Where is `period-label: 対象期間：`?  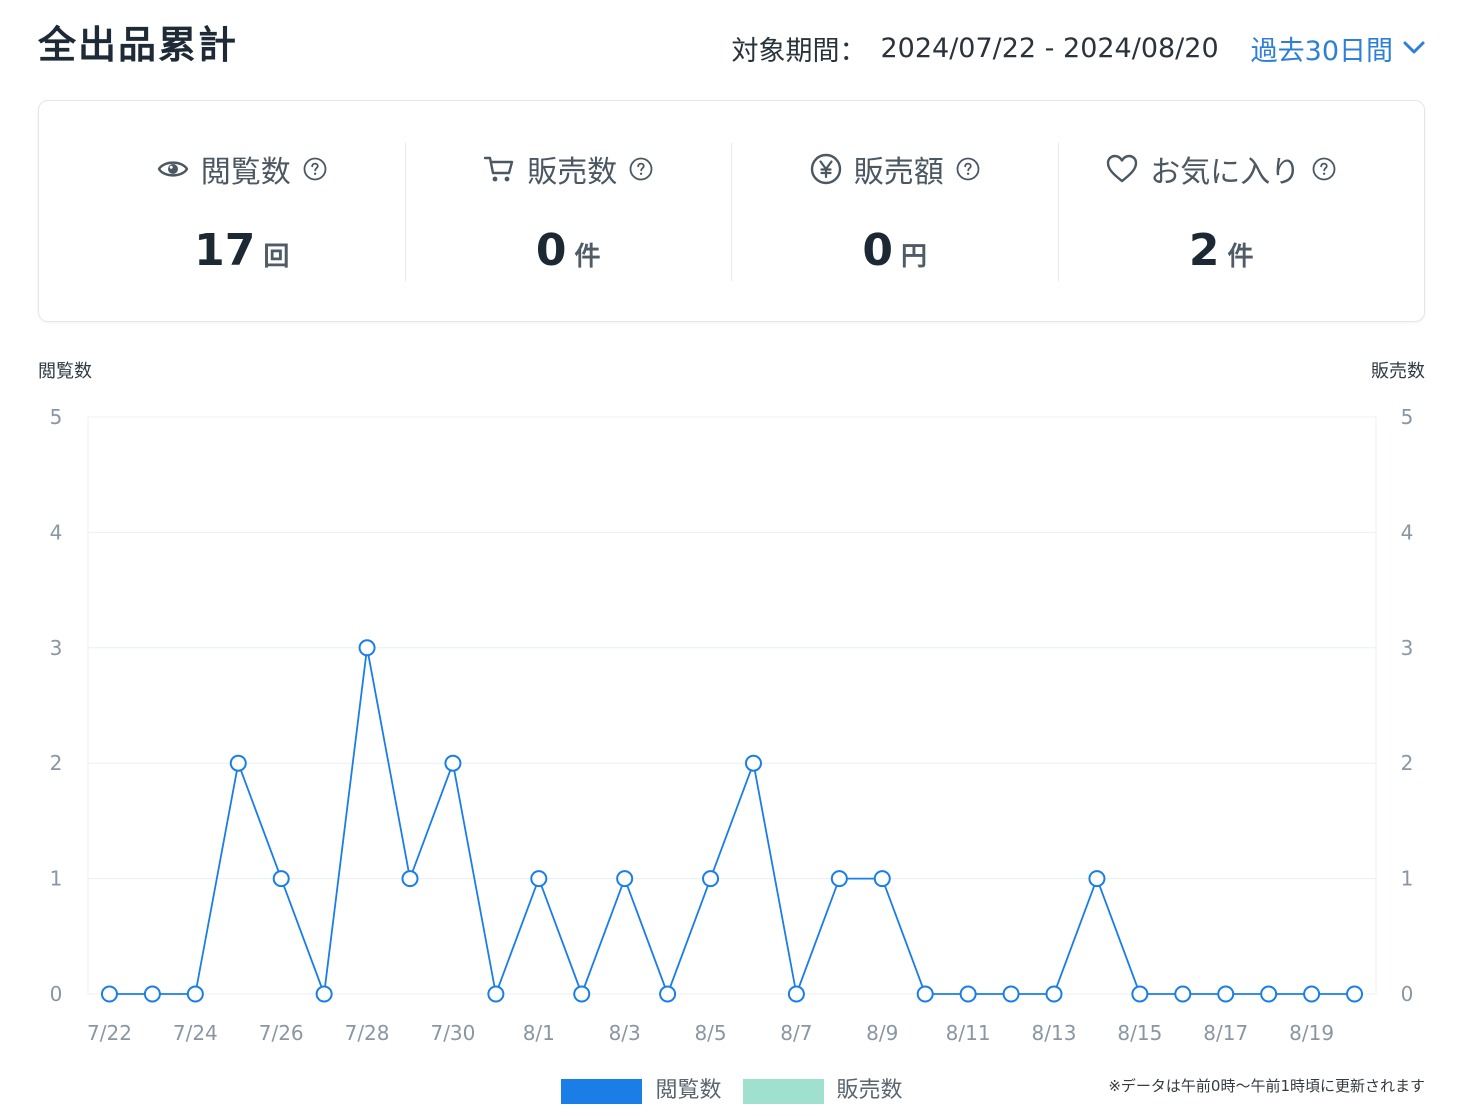
period-label: 対象期間： is located at coordinates (799, 51).